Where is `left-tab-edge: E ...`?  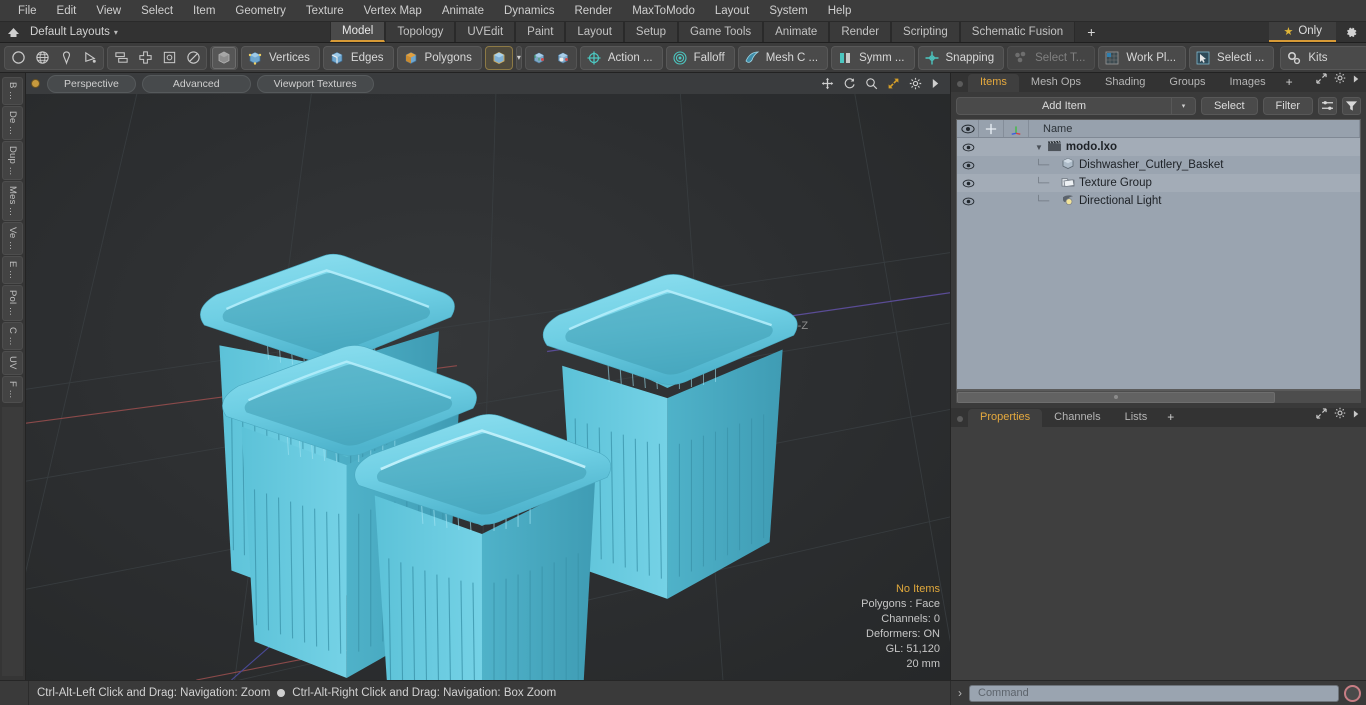 left-tab-edge: E ... is located at coordinates (12, 269).